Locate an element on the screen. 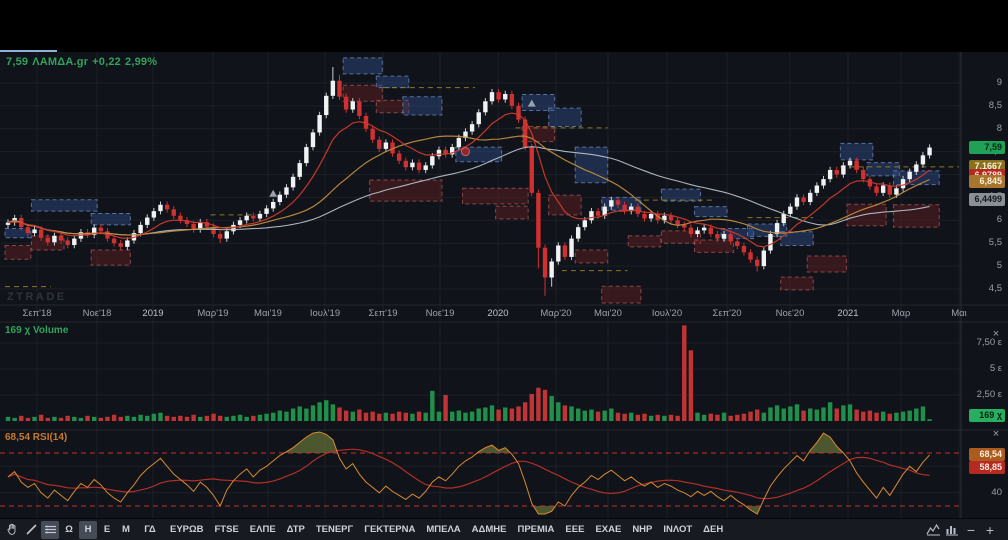 This screenshot has width=1008, height=540. x-axis-label: Μαρ is located at coordinates (901, 313).